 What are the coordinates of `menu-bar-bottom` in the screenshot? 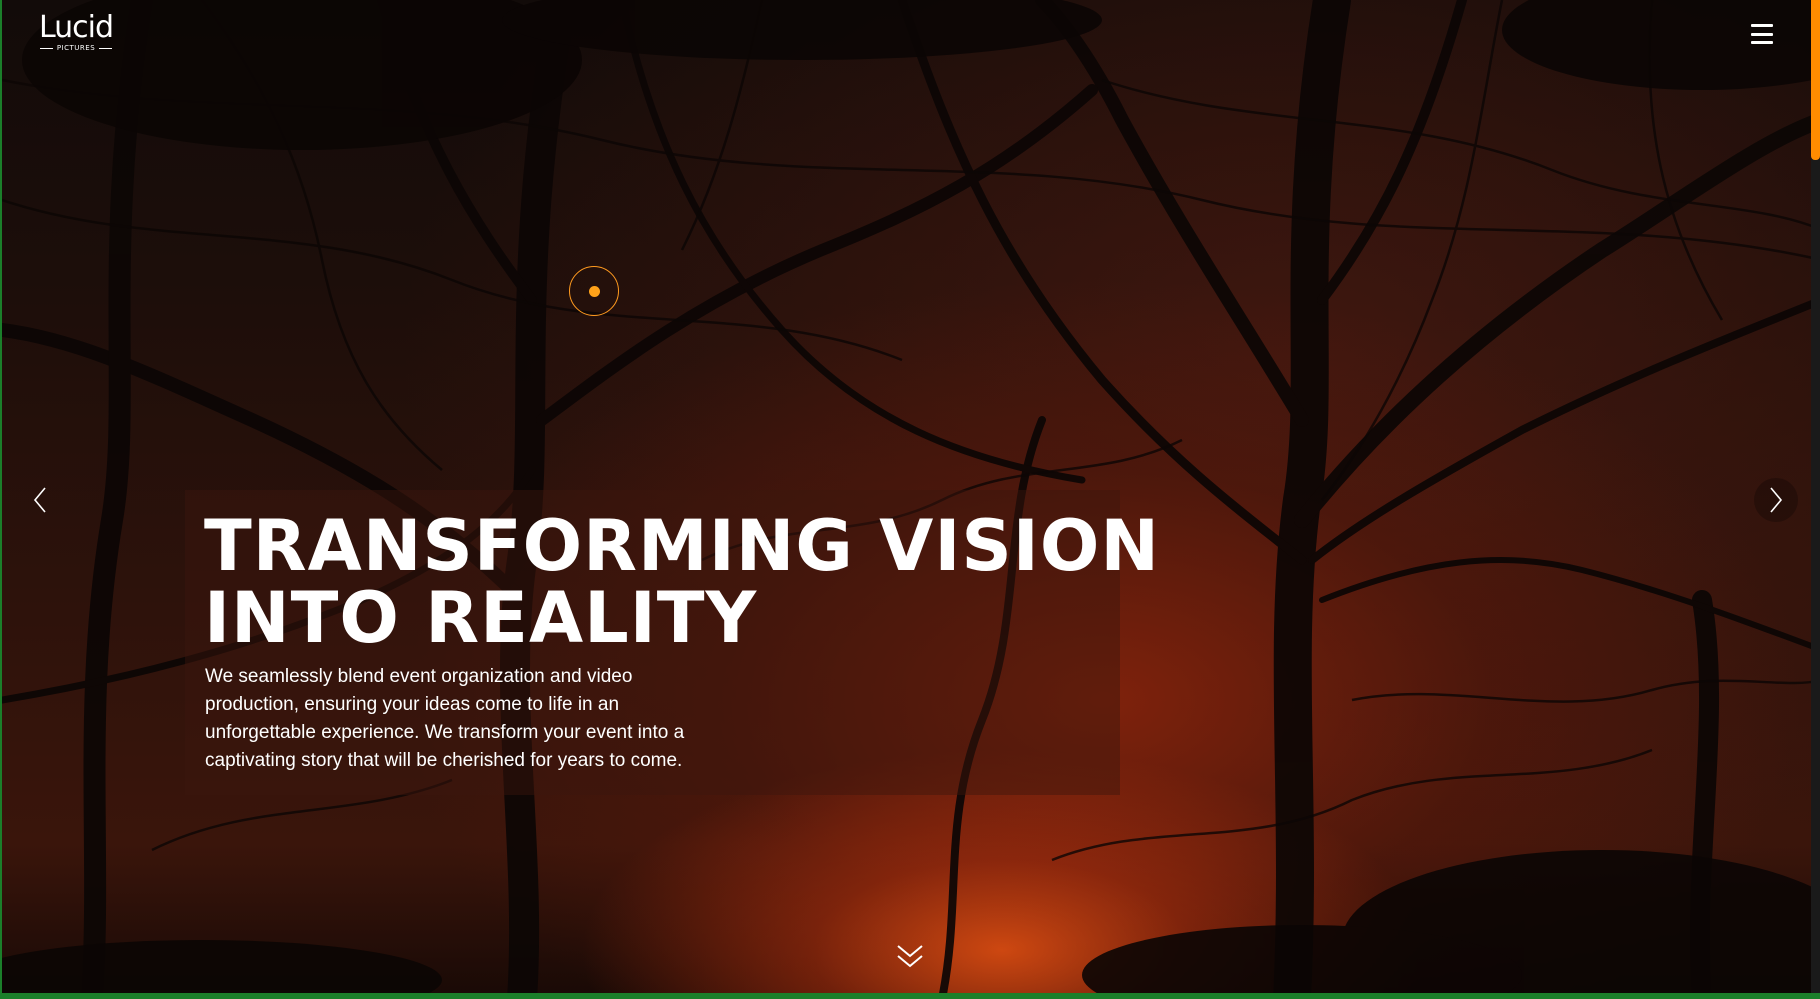 It's located at (1762, 42).